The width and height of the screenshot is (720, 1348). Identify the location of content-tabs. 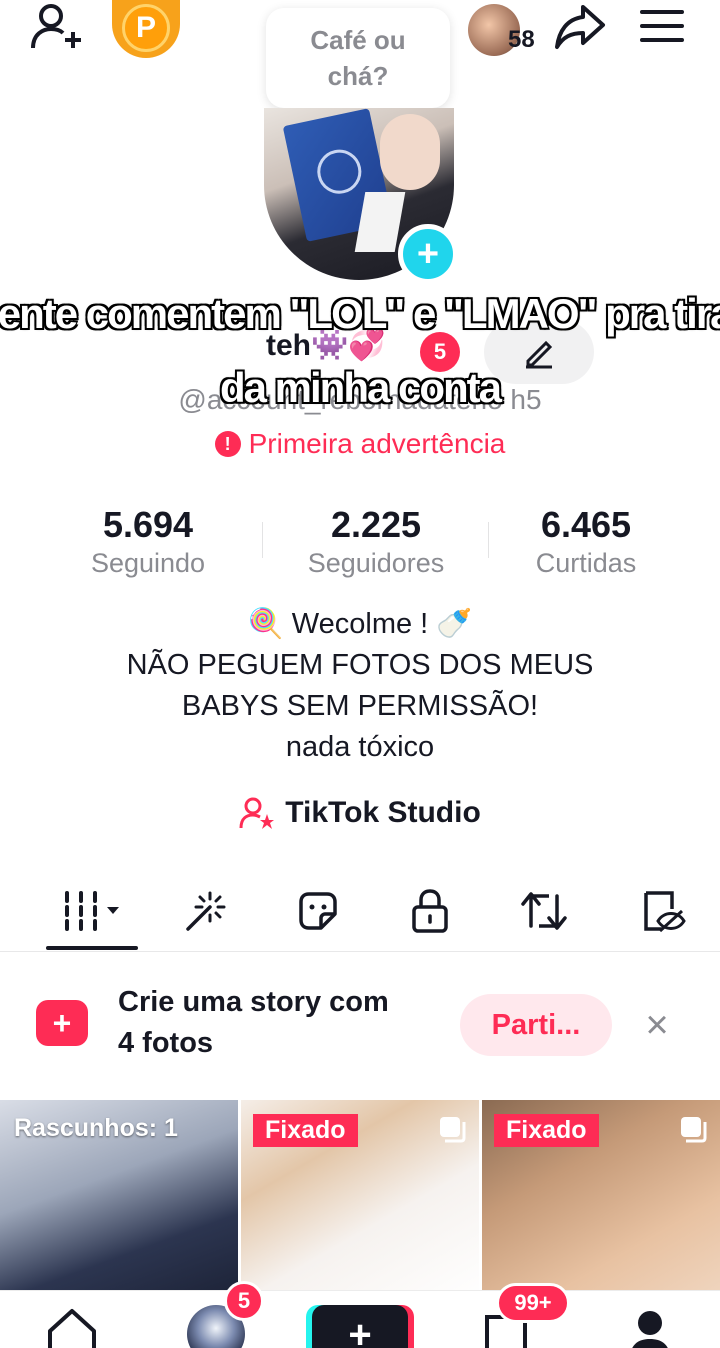
(360, 912).